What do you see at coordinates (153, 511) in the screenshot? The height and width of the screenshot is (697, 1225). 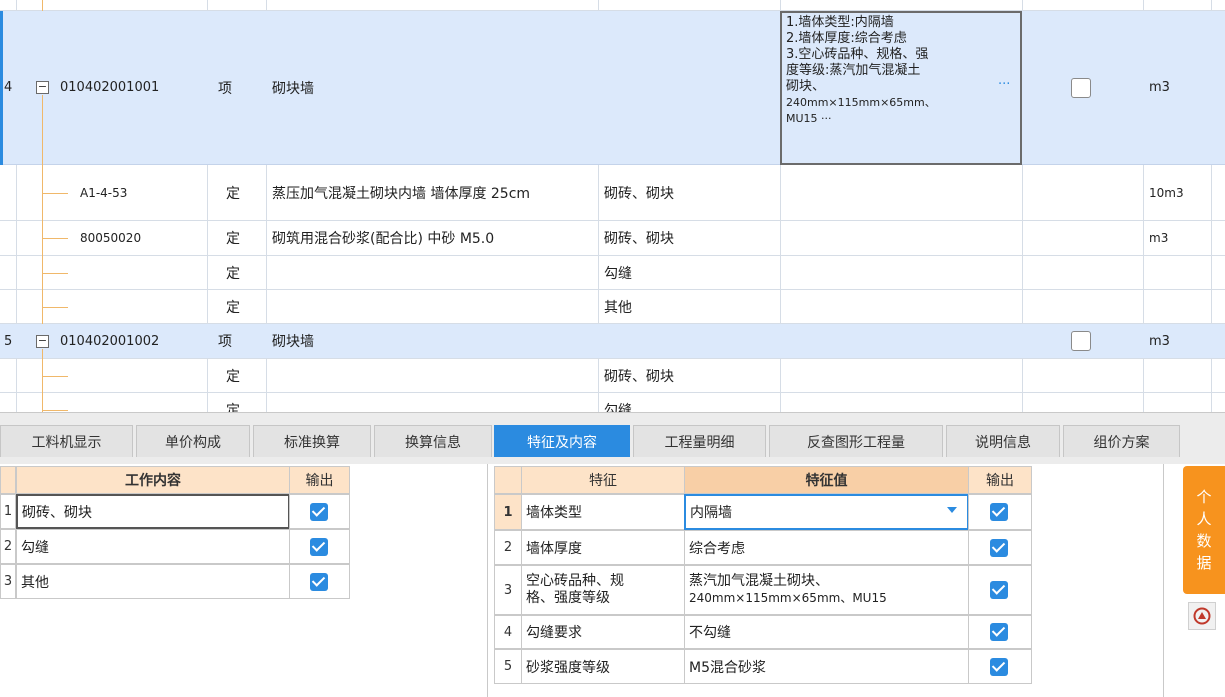 I see `work-content-cell: 砌砖、砌块` at bounding box center [153, 511].